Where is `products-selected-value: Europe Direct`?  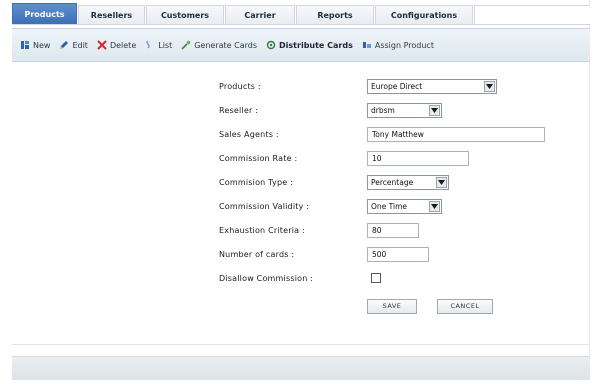
products-selected-value: Europe Direct is located at coordinates (397, 86).